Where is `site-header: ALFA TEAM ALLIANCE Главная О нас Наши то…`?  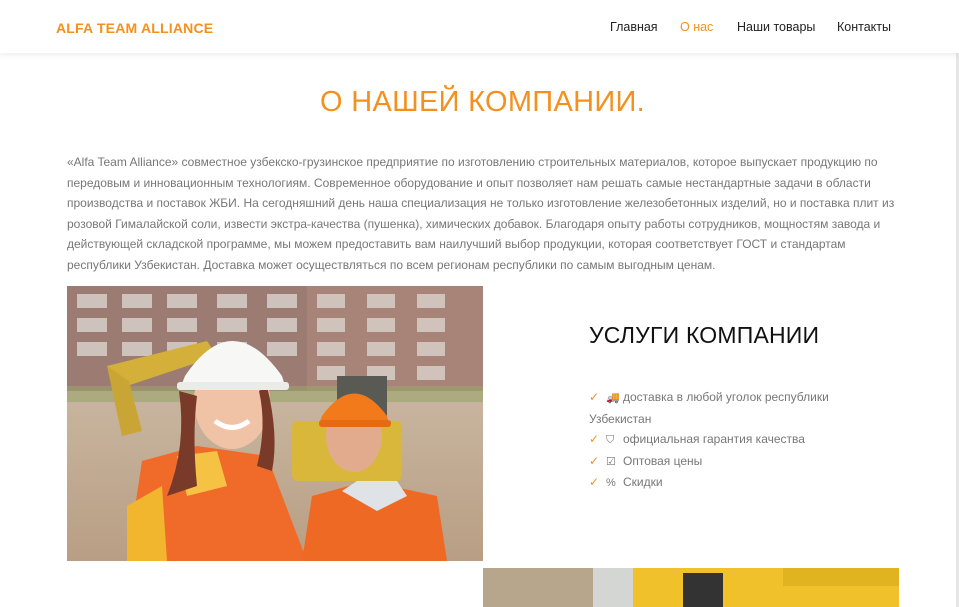 site-header: ALFA TEAM ALLIANCE Главная О нас Наши то… is located at coordinates (479, 26).